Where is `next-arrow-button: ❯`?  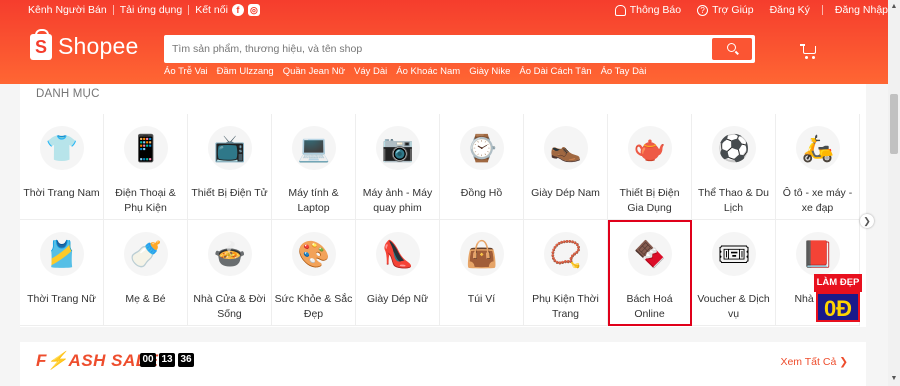
next-arrow-button: ❯ is located at coordinates (867, 221).